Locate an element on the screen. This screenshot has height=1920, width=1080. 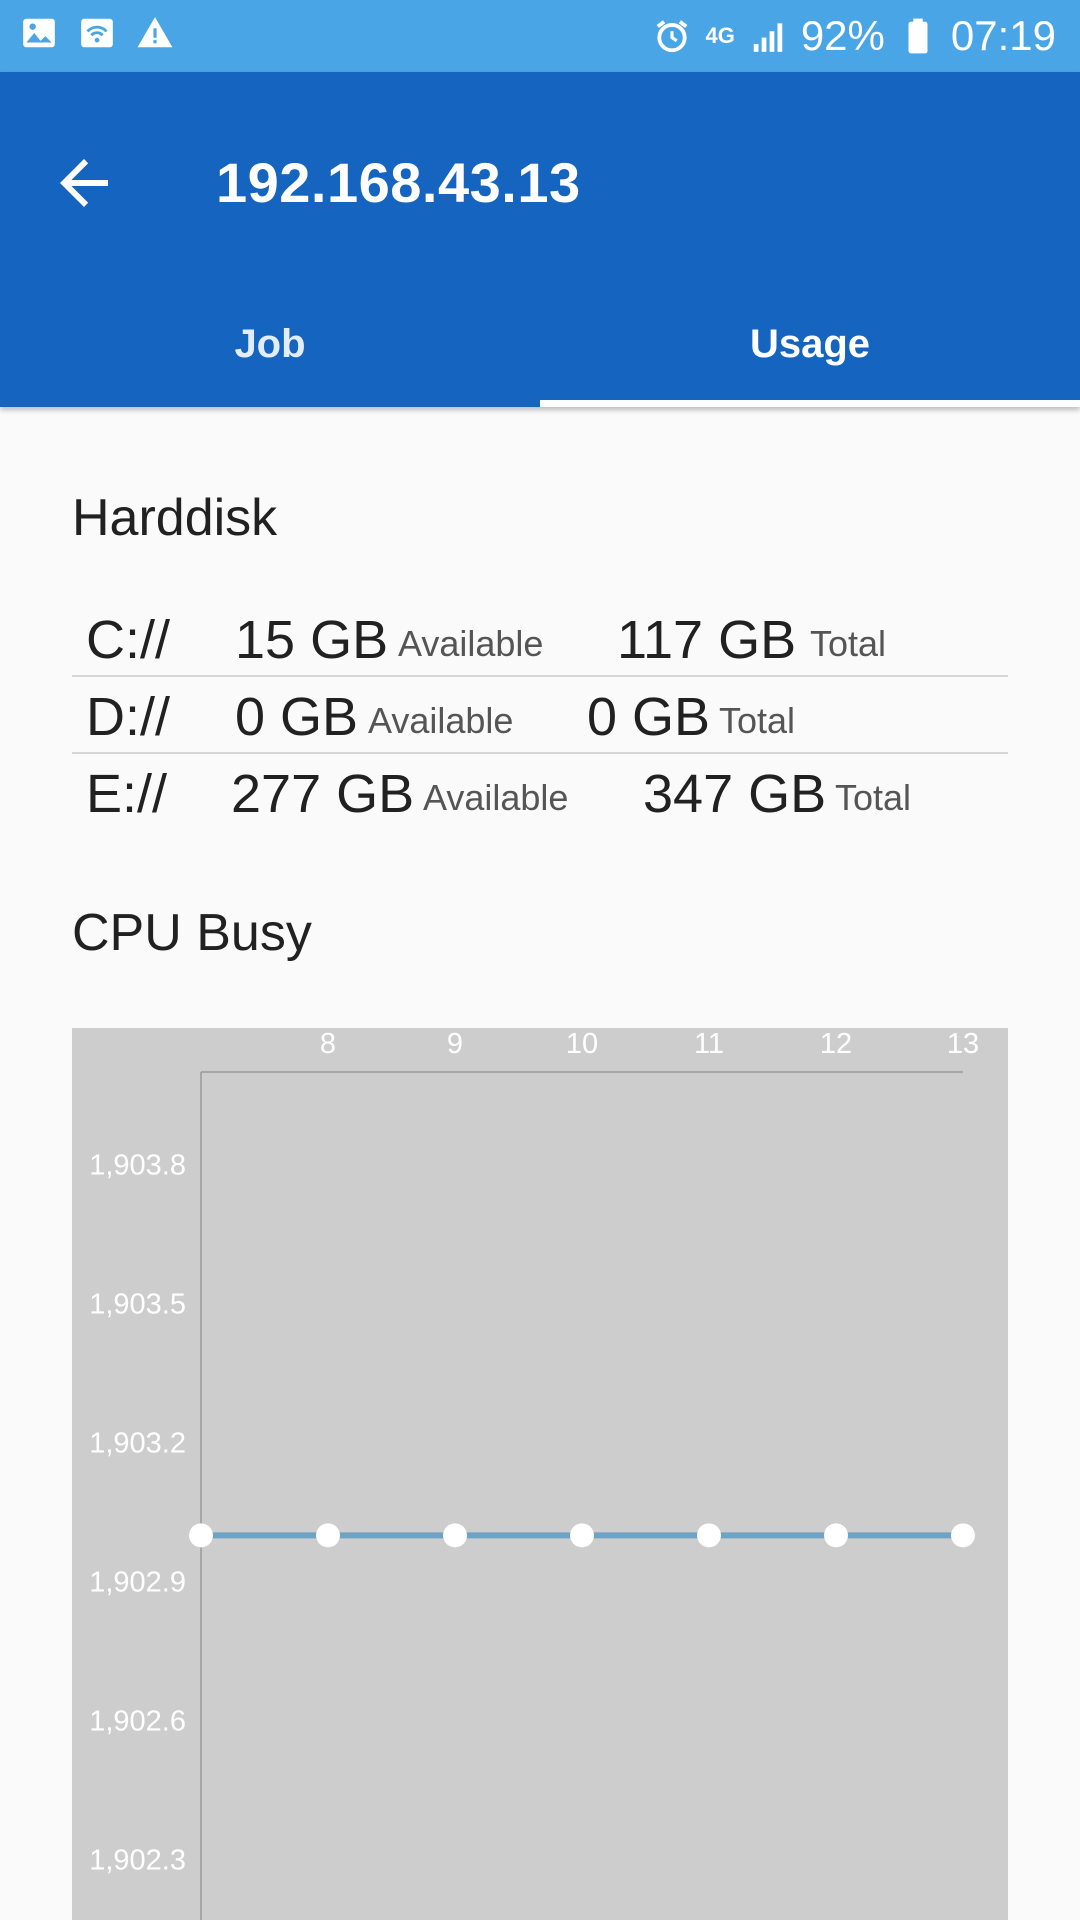
page-title: 192.168.43.13 is located at coordinates (398, 182).